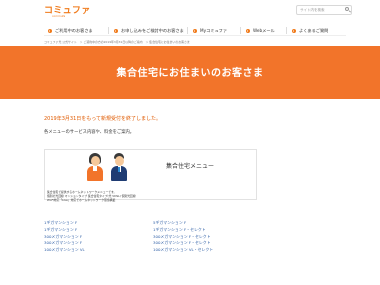 The image size is (380, 285). What do you see at coordinates (81, 200) in the screenshot?
I see `card-desc-line: Wi-Fi対応「Live」対応でホームネットワーク環境構築` at bounding box center [81, 200].